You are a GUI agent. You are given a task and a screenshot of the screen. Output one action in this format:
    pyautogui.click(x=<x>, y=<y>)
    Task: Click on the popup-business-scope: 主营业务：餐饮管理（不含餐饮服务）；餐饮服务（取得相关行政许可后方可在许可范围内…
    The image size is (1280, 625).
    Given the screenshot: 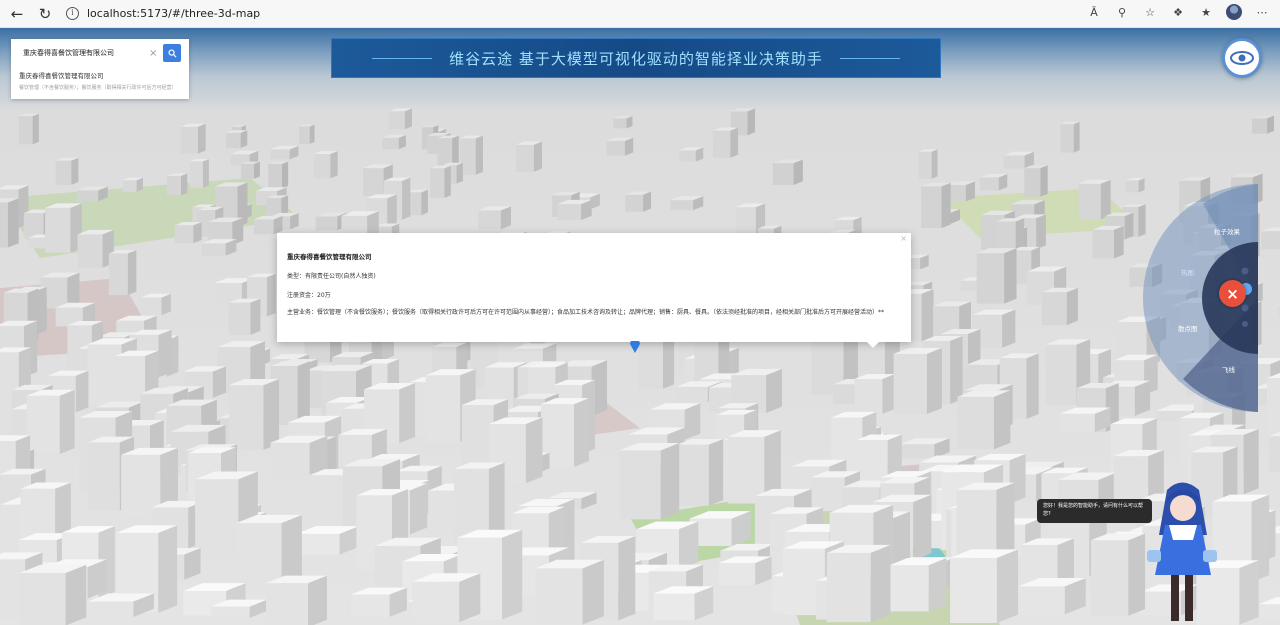 What is the action you would take?
    pyautogui.click(x=586, y=312)
    